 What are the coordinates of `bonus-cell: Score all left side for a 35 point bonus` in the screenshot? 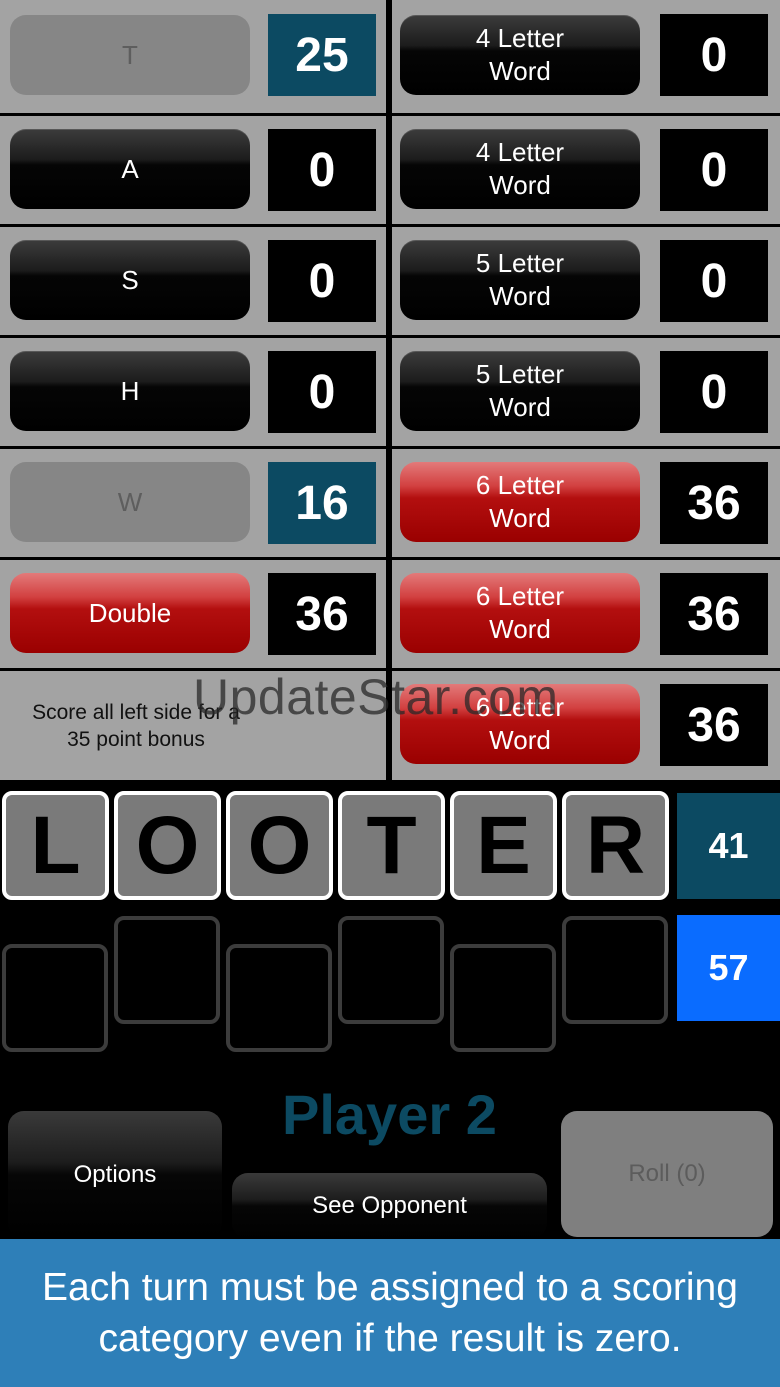 It's located at (193, 725).